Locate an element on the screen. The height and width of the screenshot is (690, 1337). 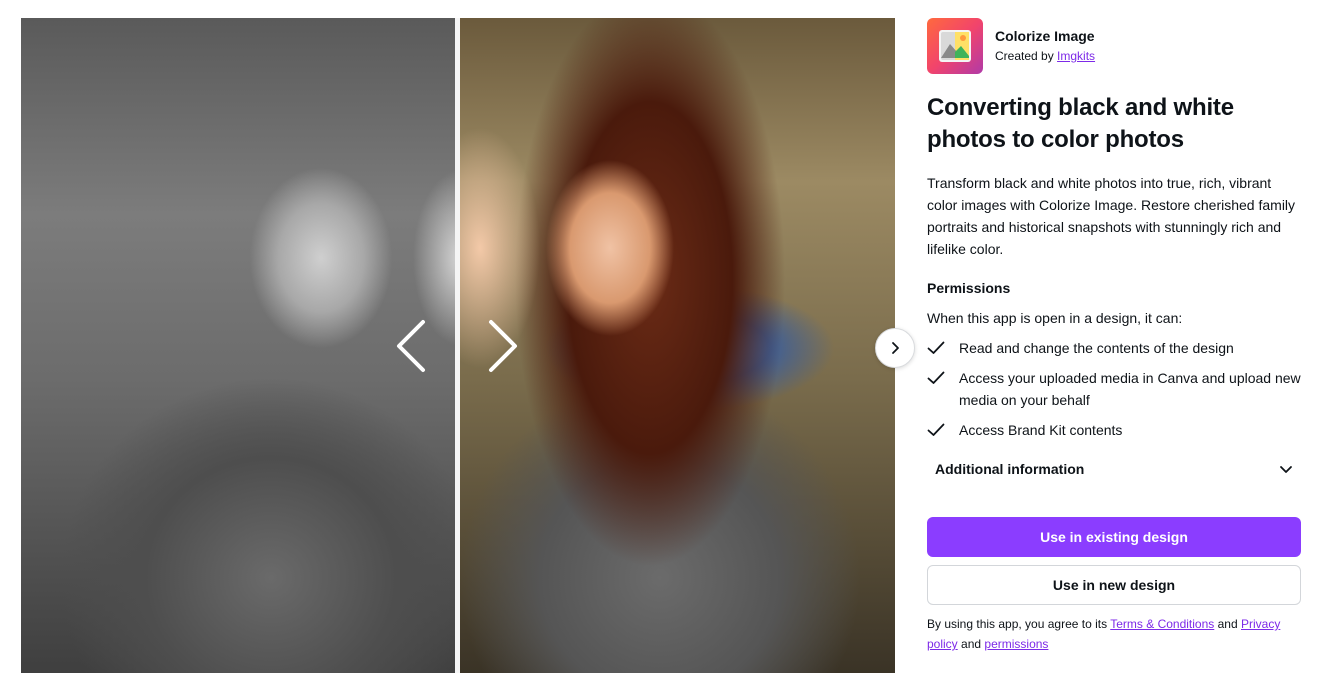
permissions-link: permissions is located at coordinates (1016, 644).